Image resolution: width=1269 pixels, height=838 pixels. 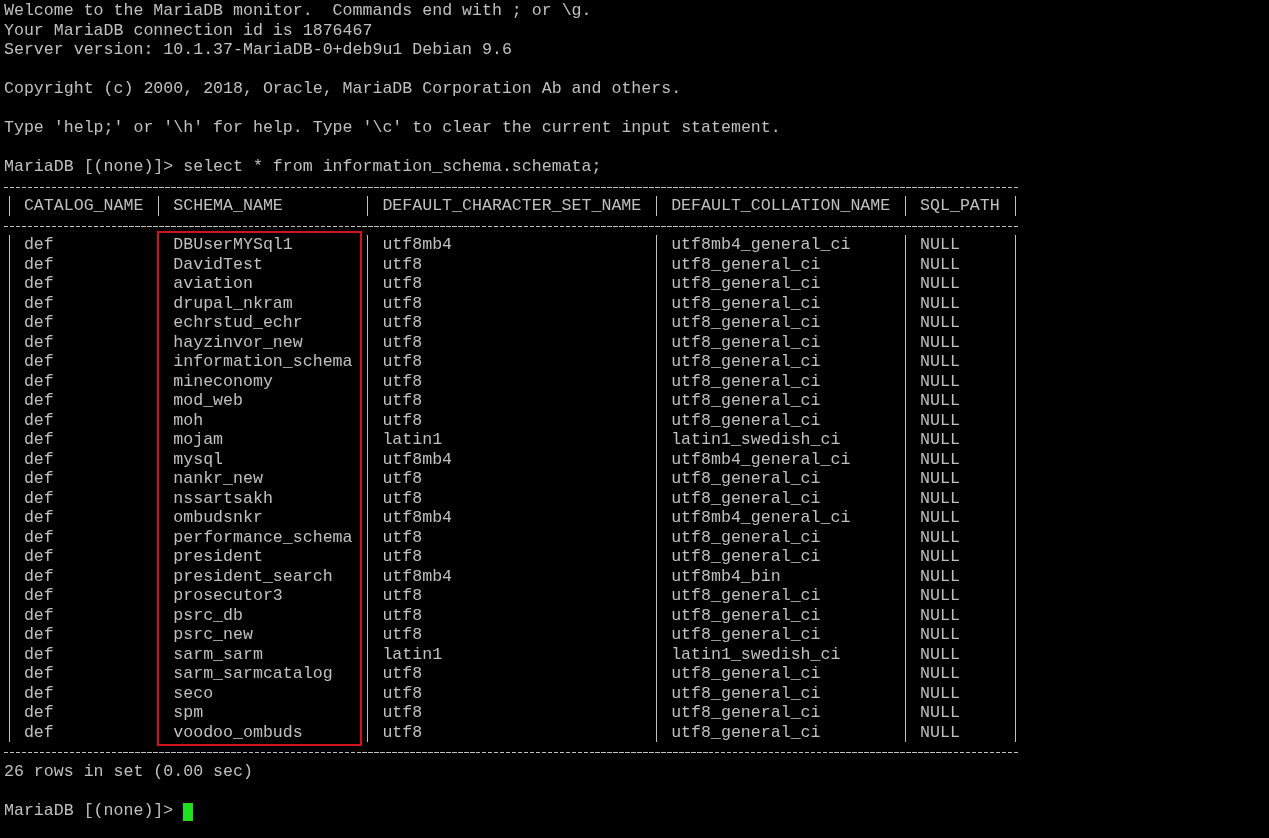 I want to click on table-cell: aviation, so click(x=213, y=283).